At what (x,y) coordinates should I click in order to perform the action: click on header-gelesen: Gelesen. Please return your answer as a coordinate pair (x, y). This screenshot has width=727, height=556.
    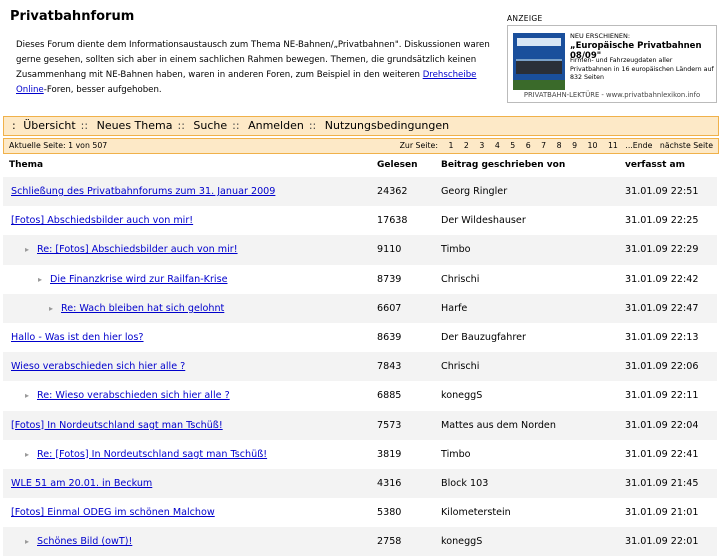
    Looking at the image, I should click on (397, 165).